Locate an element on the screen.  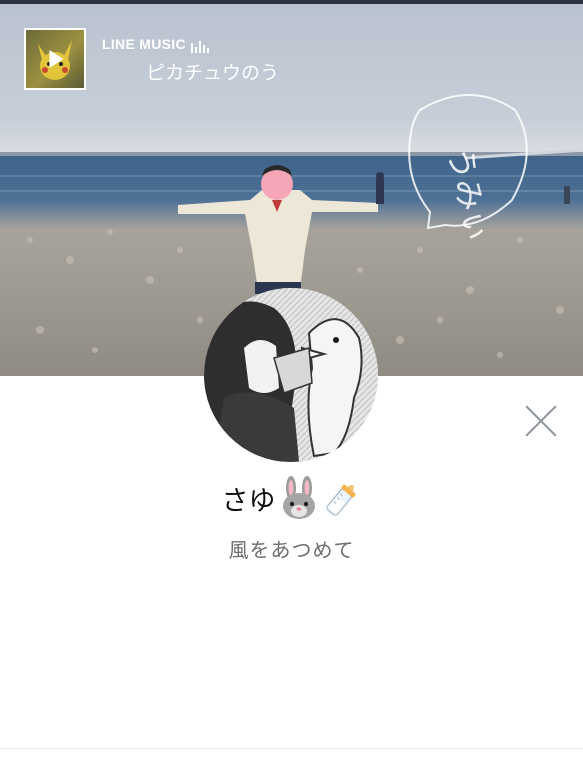
album-art-play-button is located at coordinates (55, 59).